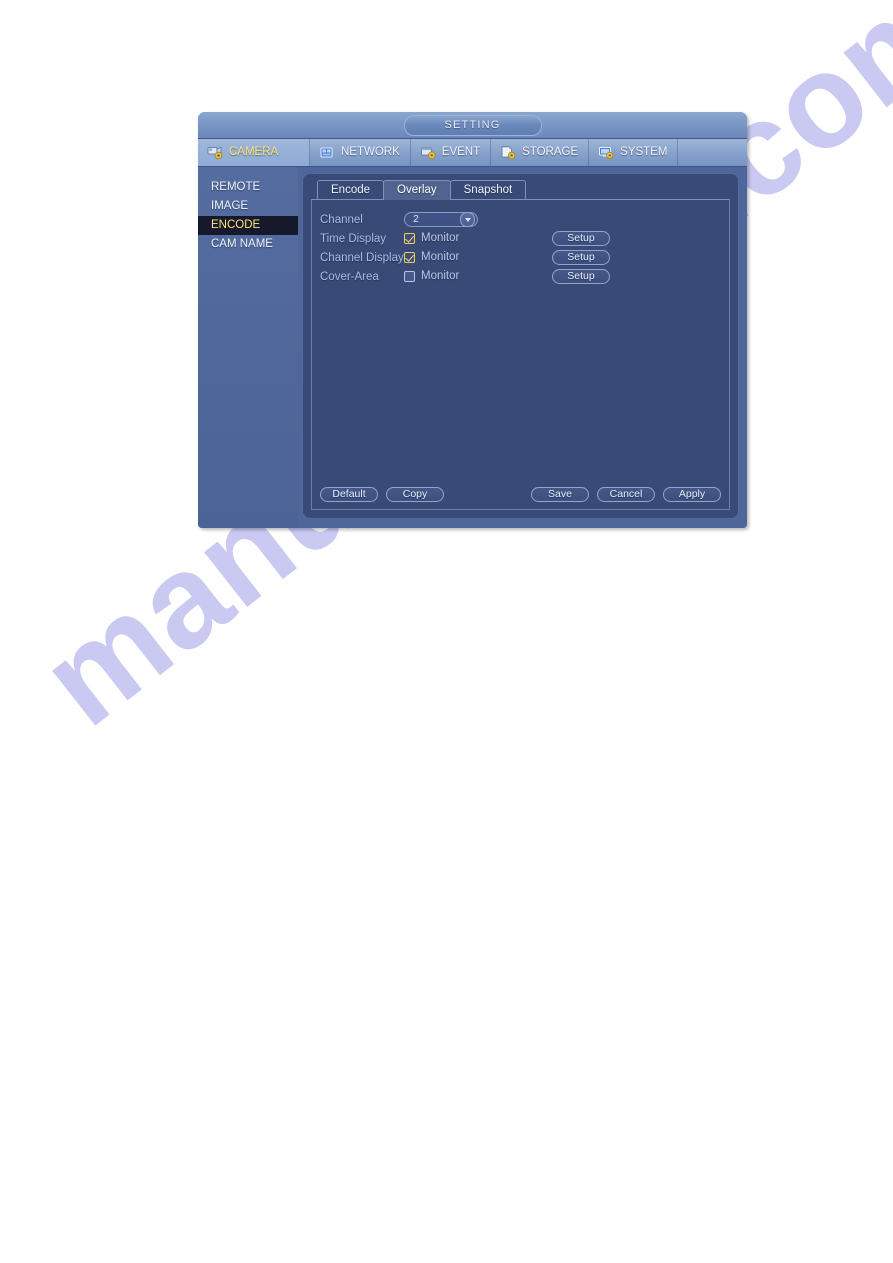 This screenshot has width=893, height=1263. I want to click on window-title: SETTING, so click(472, 125).